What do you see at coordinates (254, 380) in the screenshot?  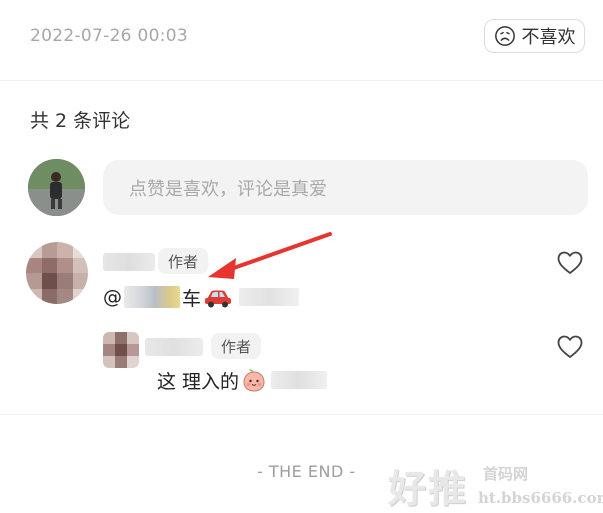 I see `peach-face-icon` at bounding box center [254, 380].